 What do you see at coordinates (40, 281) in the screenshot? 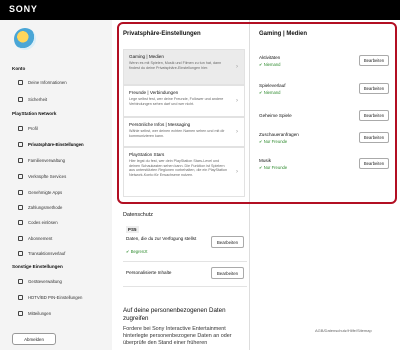
I see `sidebar-item-geraeteverwaltung: Geräteverwaltung` at bounding box center [40, 281].